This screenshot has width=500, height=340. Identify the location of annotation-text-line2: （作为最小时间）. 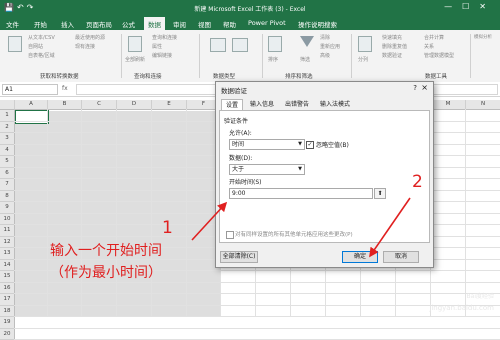
(106, 272).